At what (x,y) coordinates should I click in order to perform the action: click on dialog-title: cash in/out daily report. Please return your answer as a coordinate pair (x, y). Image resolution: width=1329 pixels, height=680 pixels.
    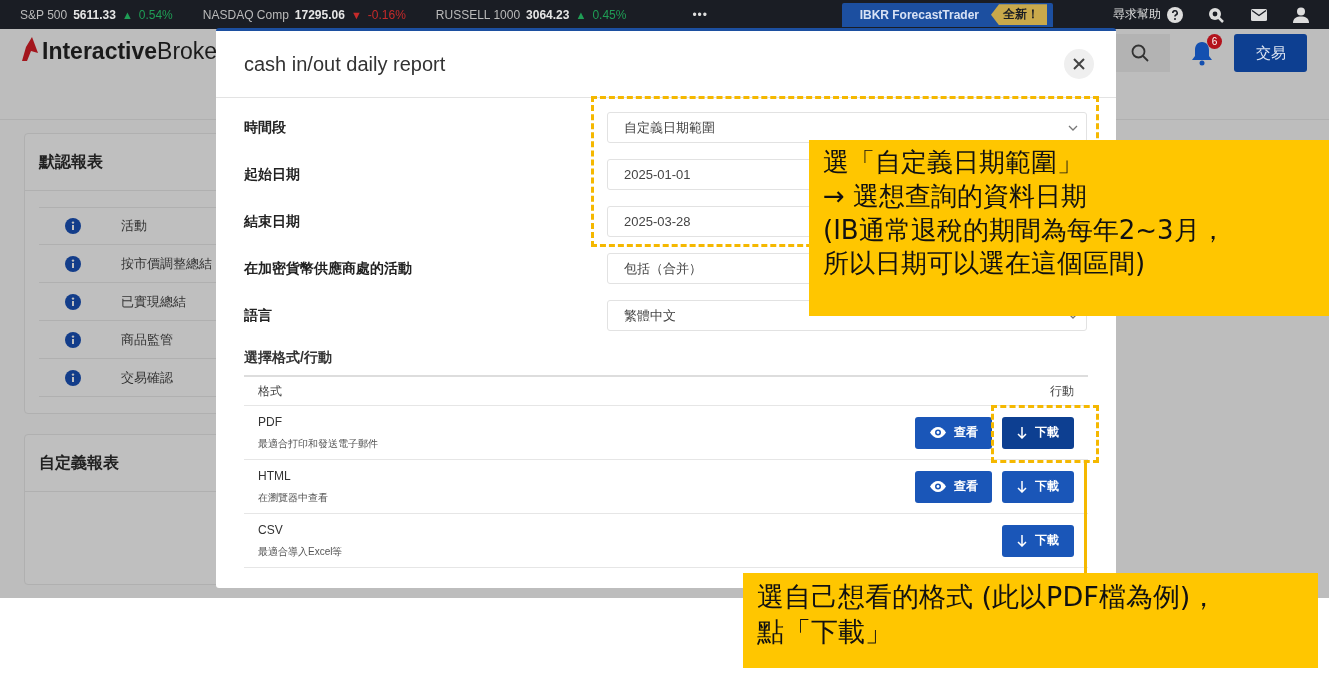
    Looking at the image, I should click on (345, 64).